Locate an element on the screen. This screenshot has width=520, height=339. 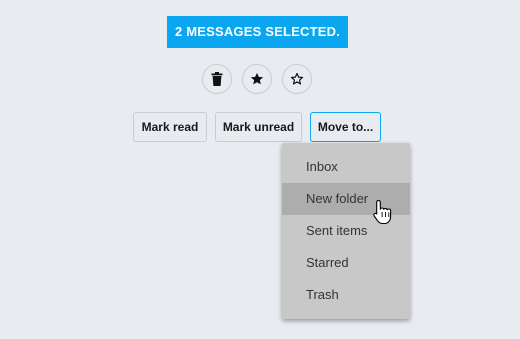
menu-item-new-folder: New folder is located at coordinates (346, 199).